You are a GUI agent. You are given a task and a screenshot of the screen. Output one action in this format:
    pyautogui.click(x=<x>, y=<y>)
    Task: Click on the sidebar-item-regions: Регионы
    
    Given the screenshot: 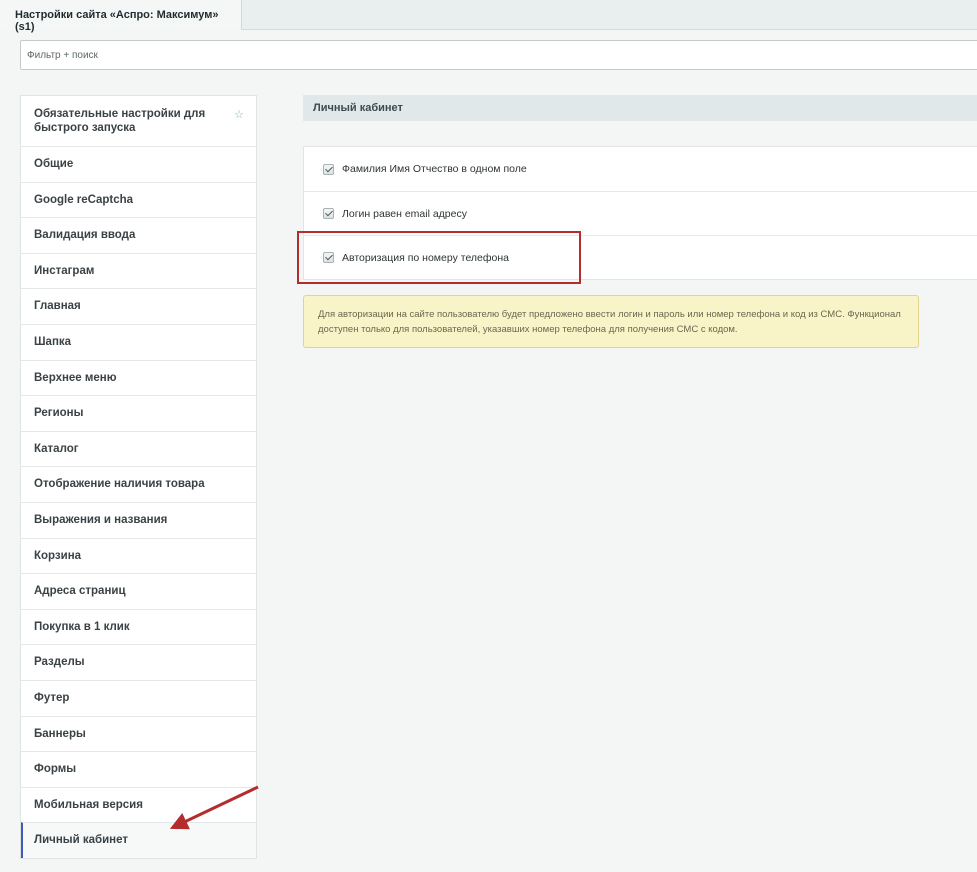 What is the action you would take?
    pyautogui.click(x=138, y=413)
    